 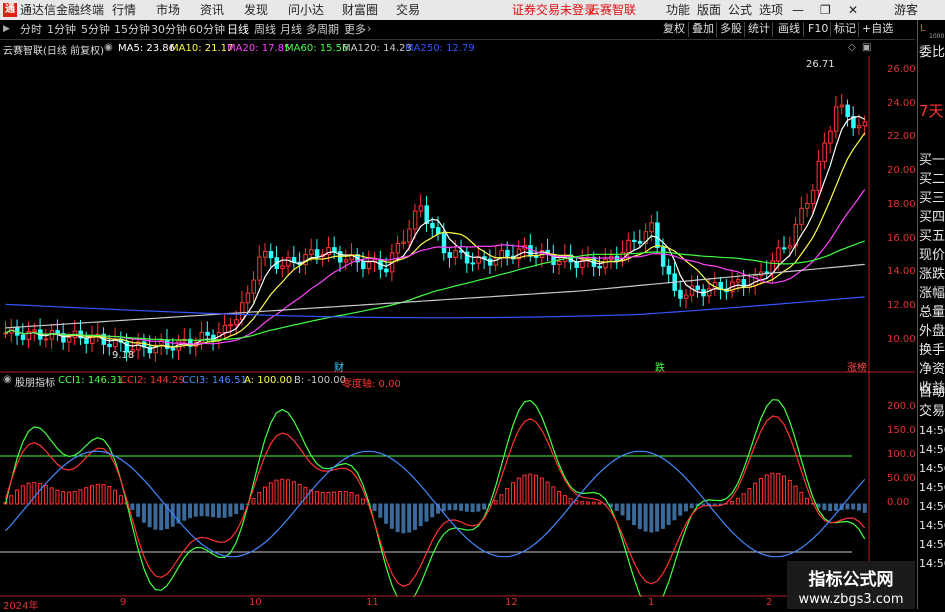 What do you see at coordinates (703, 29) in the screenshot?
I see `overlay-button: 叠加` at bounding box center [703, 29].